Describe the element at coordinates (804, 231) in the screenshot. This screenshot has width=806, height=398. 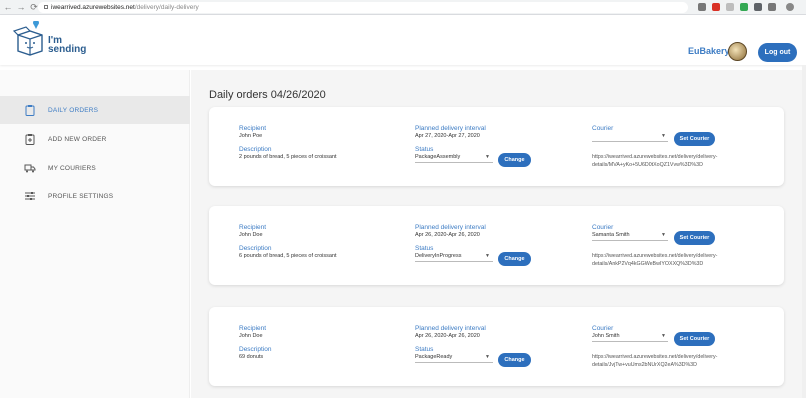
I see `scrollbar` at that location.